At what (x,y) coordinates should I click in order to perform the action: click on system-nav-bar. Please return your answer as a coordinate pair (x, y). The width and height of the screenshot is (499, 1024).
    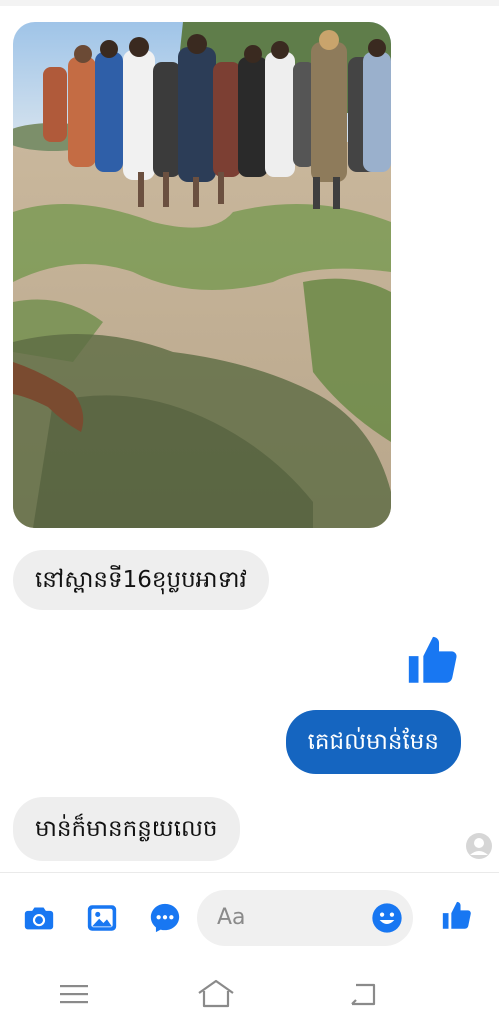
    Looking at the image, I should click on (249, 993).